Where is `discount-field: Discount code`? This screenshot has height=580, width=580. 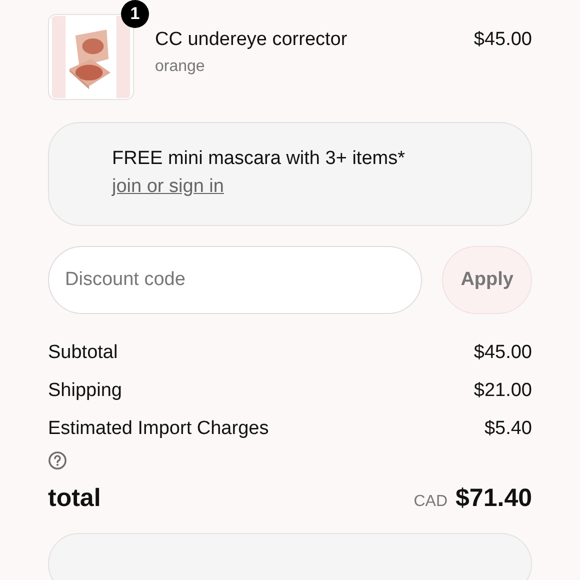
discount-field: Discount code is located at coordinates (235, 280).